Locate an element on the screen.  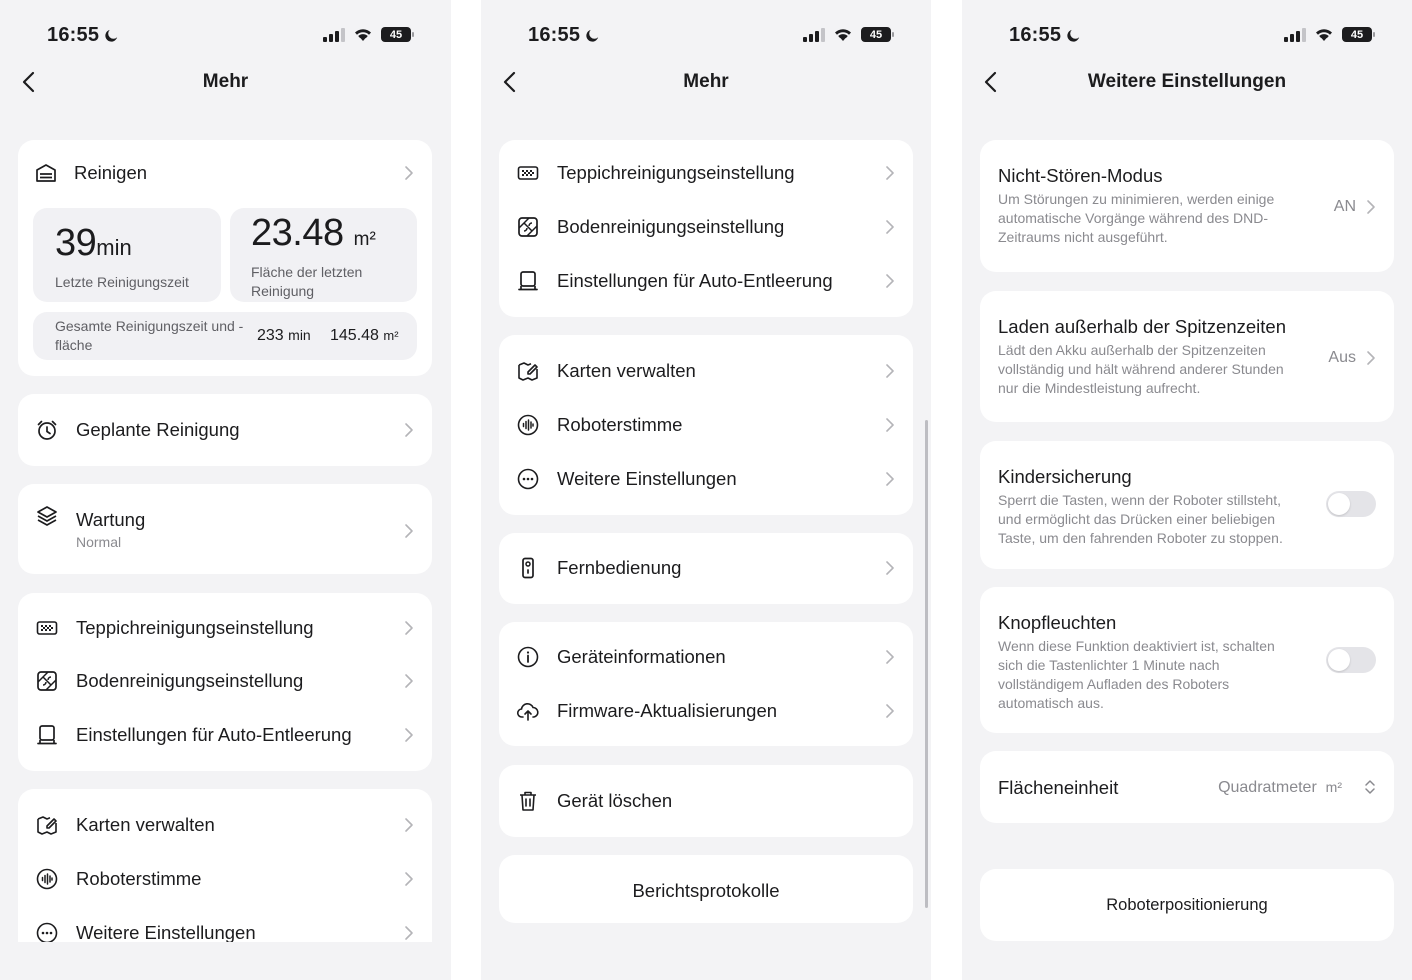
last-area-tile: 23.48 m² Fläche der letzten Reinigung is located at coordinates (323, 255).